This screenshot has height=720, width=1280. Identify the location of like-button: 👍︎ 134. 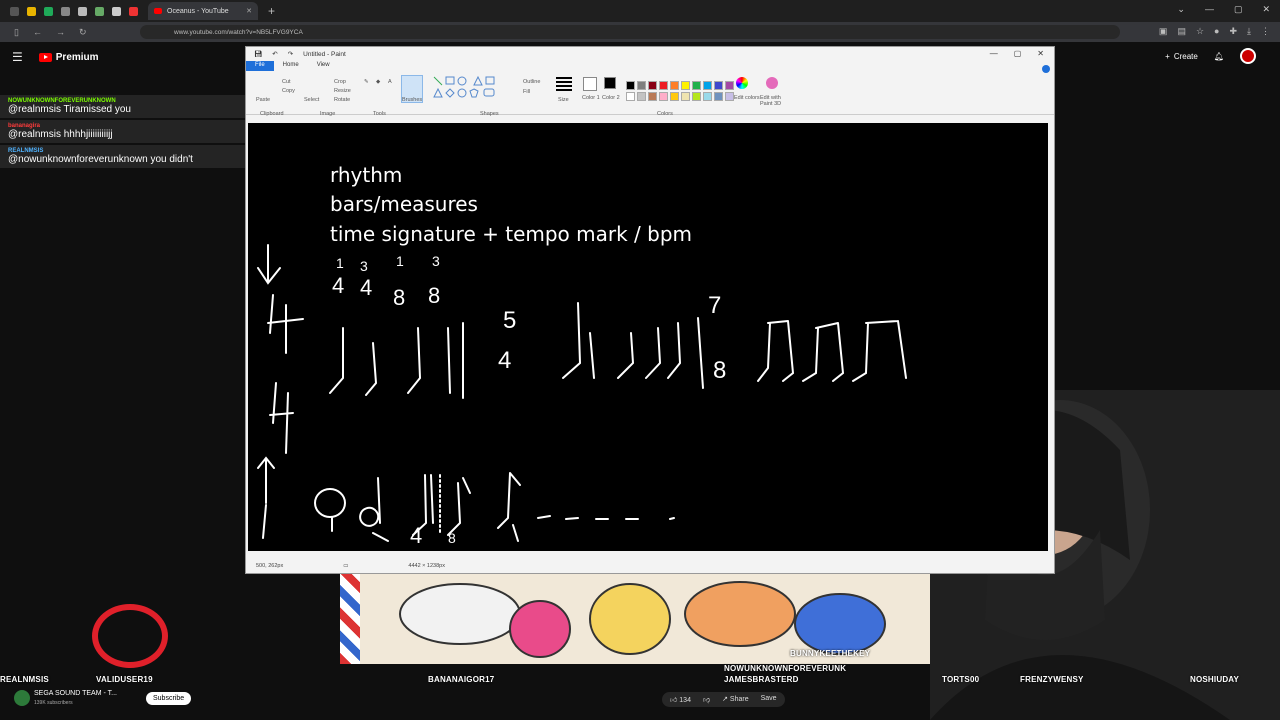
(680, 699).